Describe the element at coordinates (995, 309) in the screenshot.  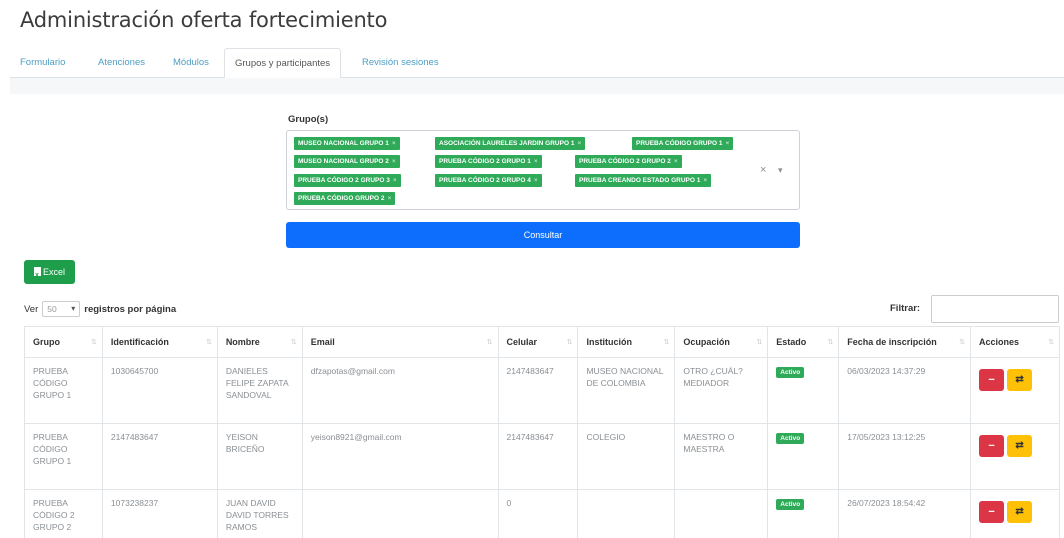
I see `search-input` at that location.